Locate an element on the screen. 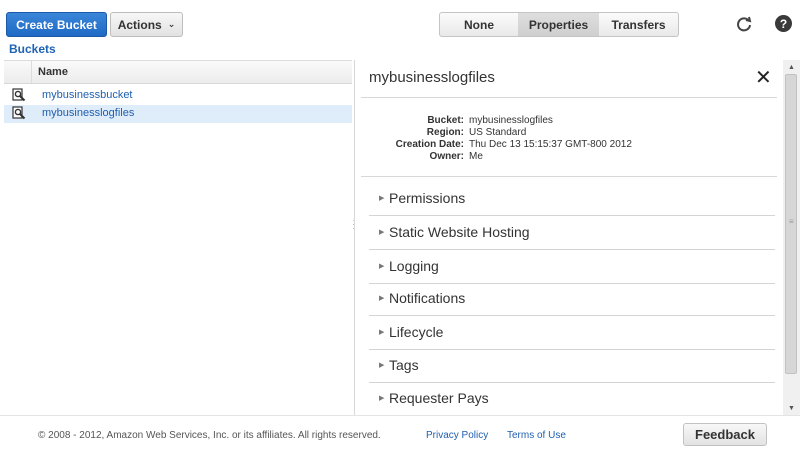  footer-divider is located at coordinates (400, 415).